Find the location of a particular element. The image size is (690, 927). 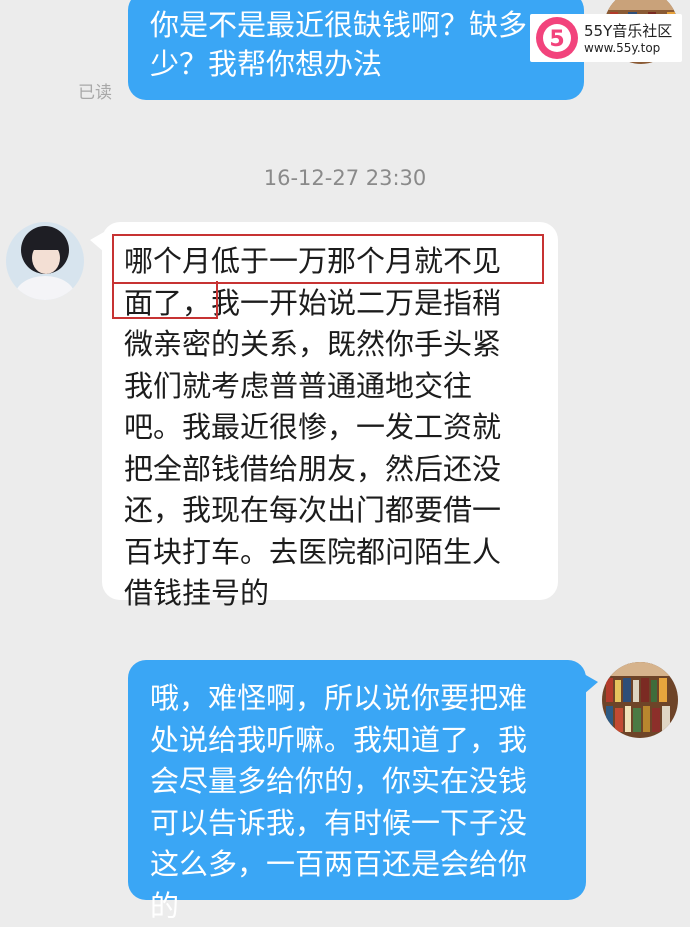

message-line: 吧。我最近很惨，一发工资就 is located at coordinates (330, 428).